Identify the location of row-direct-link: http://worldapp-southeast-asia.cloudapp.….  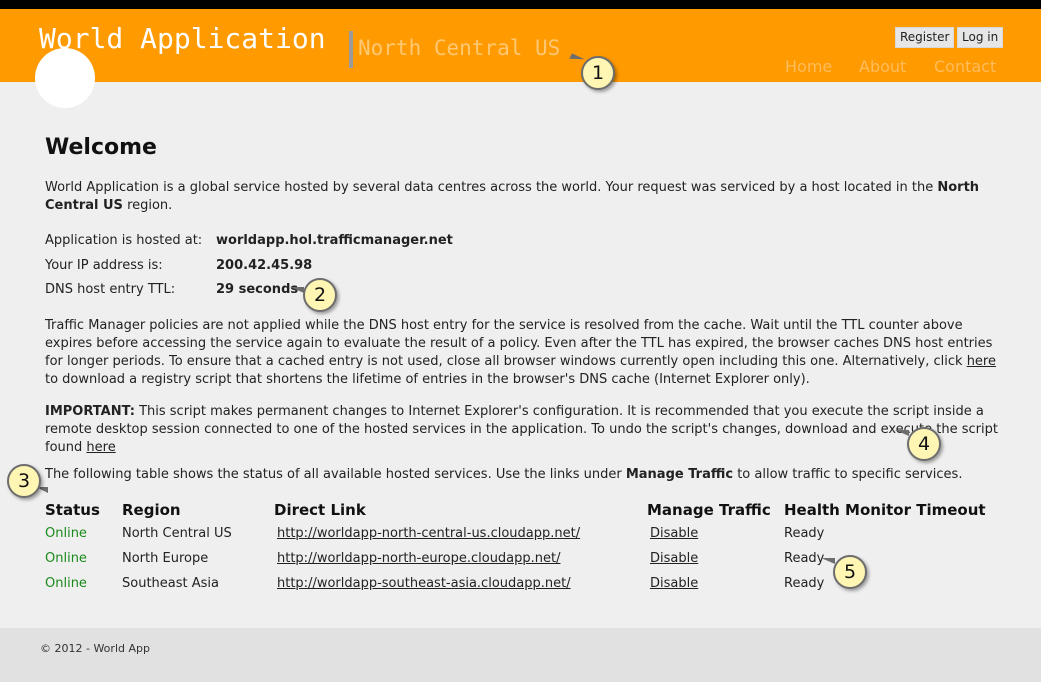
(424, 583).